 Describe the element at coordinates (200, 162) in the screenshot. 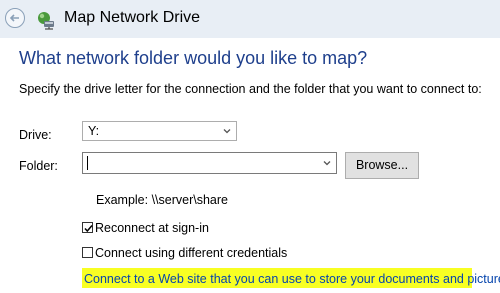

I see `folder-input` at that location.